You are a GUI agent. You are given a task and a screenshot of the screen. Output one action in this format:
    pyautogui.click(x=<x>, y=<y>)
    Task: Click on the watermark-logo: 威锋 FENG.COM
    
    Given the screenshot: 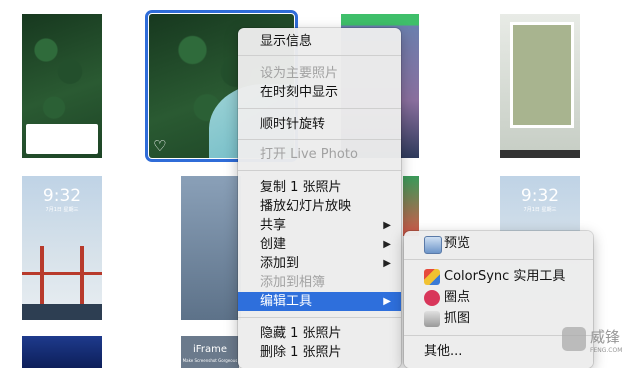 What is the action you would take?
    pyautogui.click(x=598, y=344)
    